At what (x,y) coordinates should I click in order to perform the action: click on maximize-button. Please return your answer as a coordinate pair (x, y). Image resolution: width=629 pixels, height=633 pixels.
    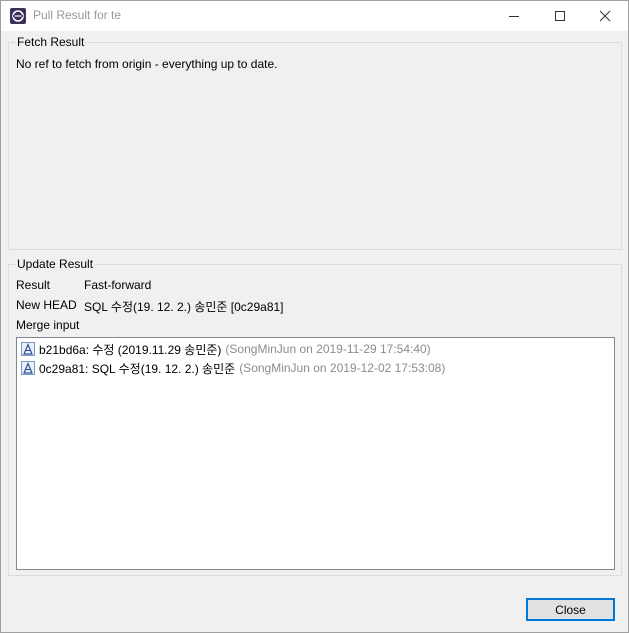
    Looking at the image, I should click on (560, 16).